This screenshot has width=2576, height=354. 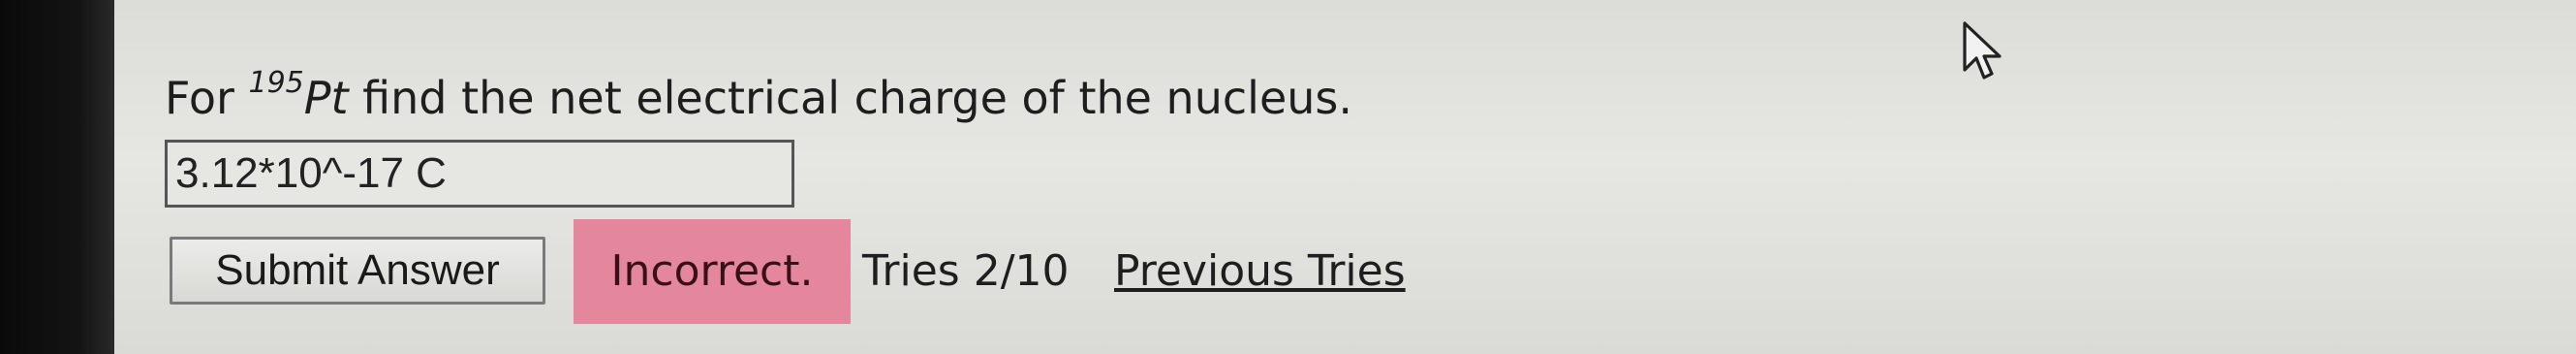 What do you see at coordinates (357, 271) in the screenshot?
I see `submit-answer-button: Submit Answer` at bounding box center [357, 271].